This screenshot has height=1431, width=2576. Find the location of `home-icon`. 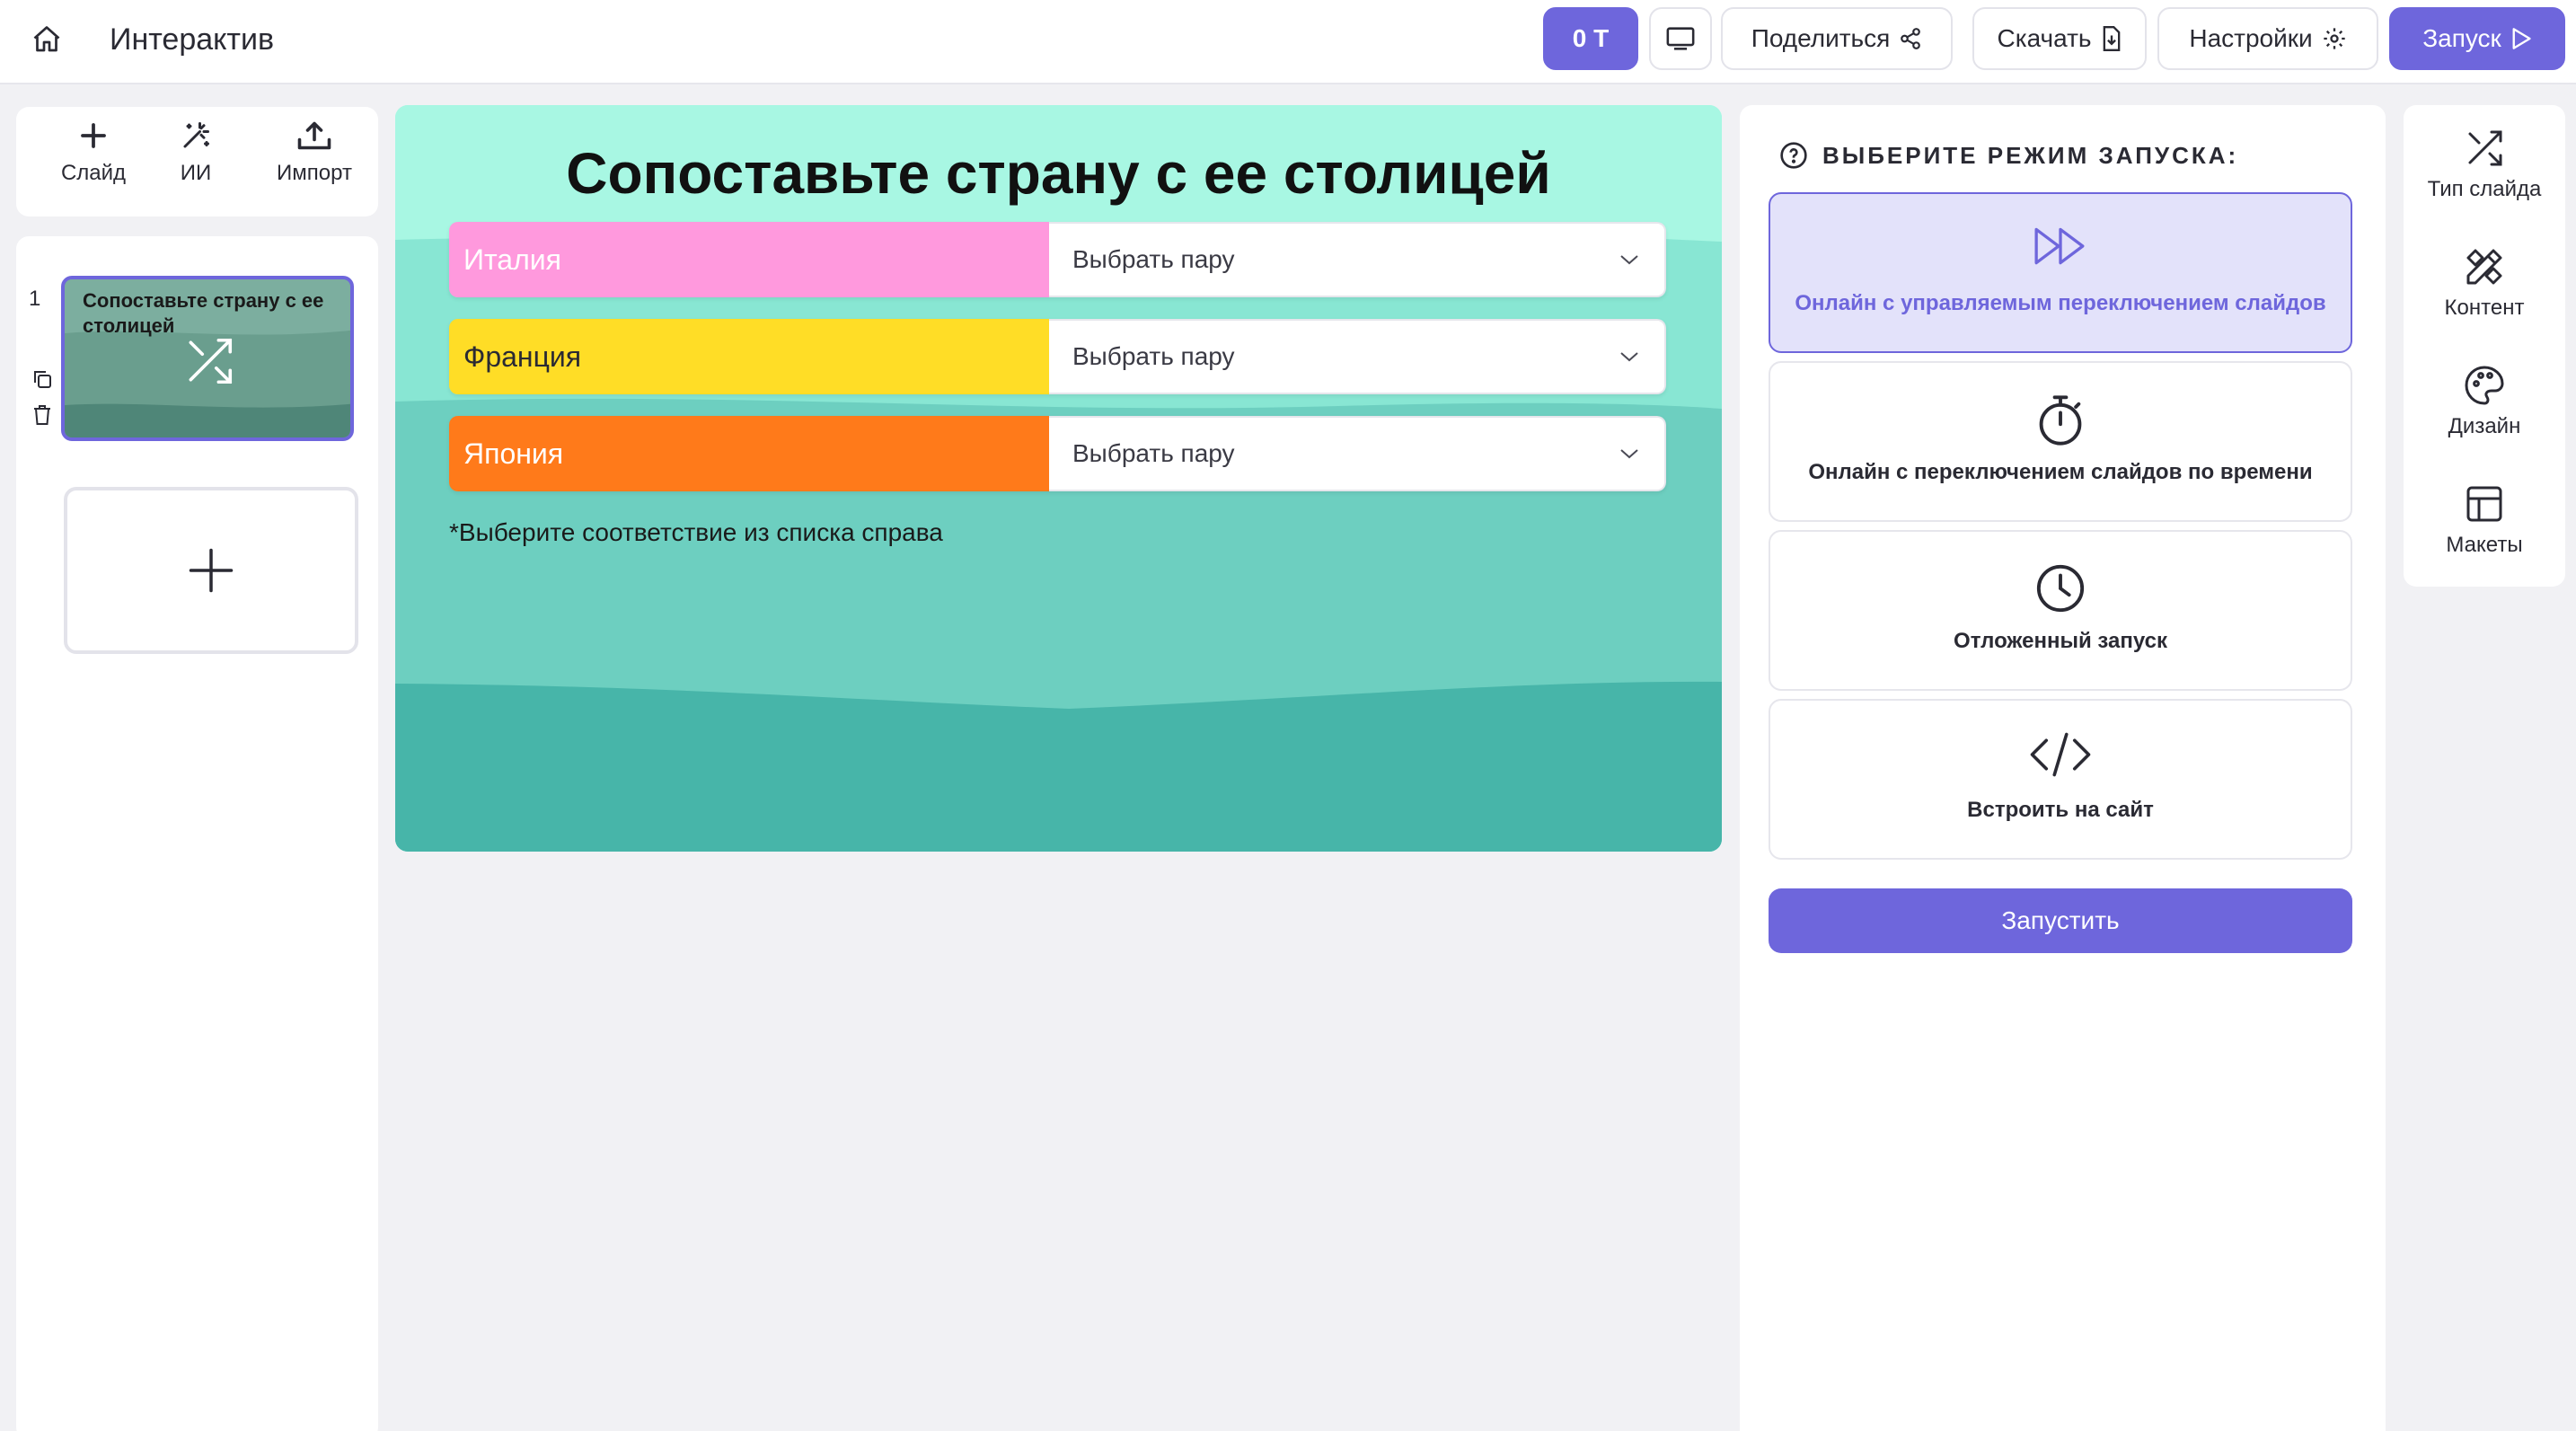

home-icon is located at coordinates (47, 39).